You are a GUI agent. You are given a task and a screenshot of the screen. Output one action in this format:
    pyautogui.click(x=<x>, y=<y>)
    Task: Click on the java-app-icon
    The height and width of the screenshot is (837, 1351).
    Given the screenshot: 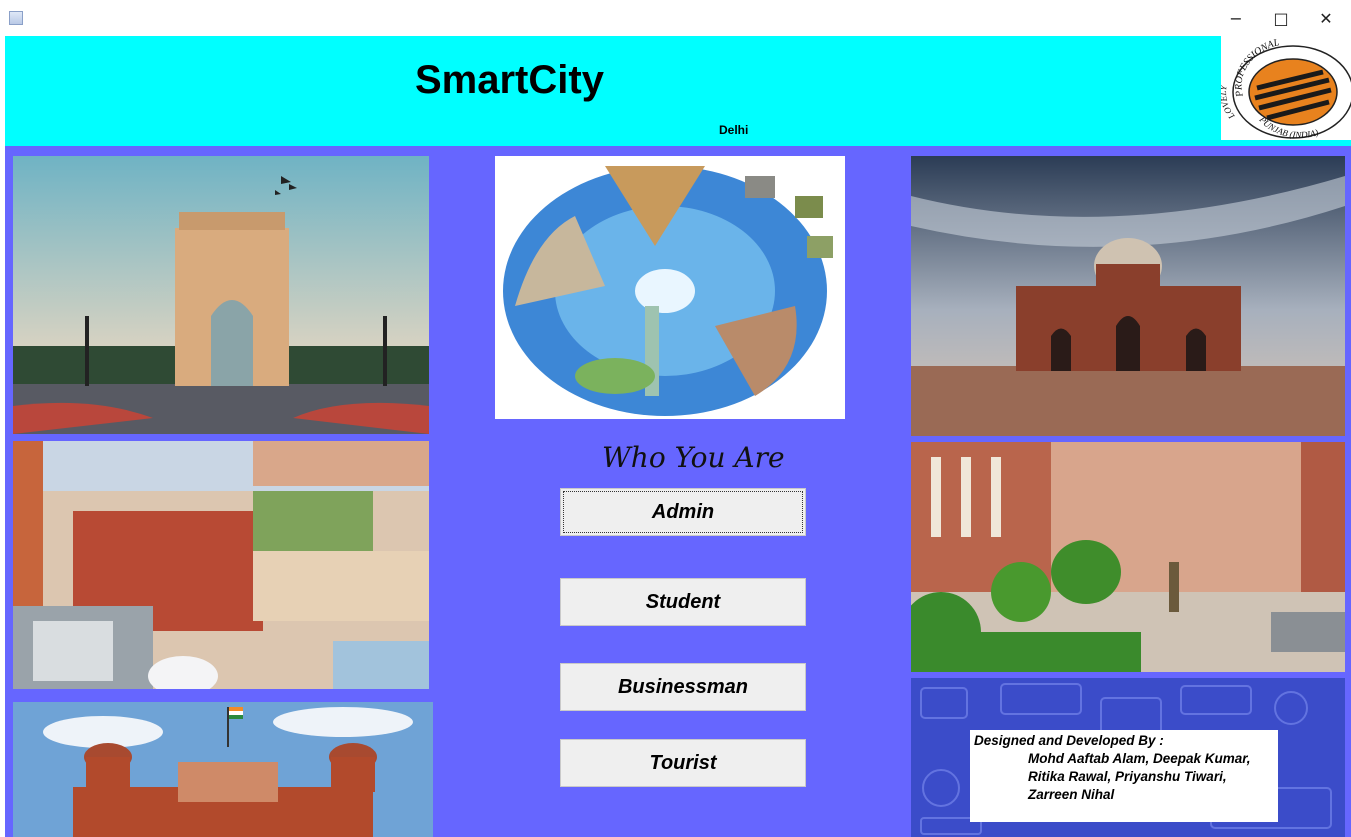 What is the action you would take?
    pyautogui.click(x=16, y=18)
    